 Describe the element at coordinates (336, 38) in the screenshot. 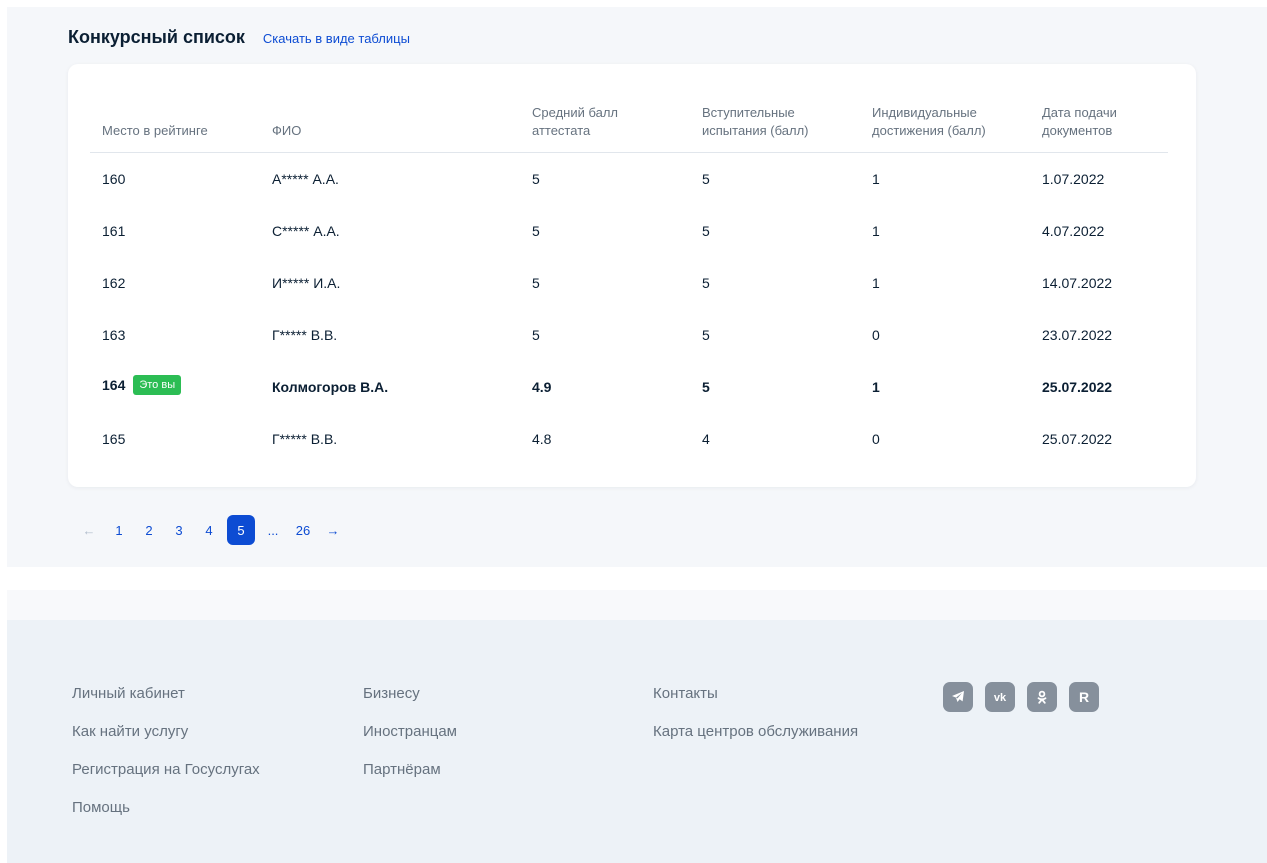

I see `download-table-link: Скачать в виде таблицы` at that location.